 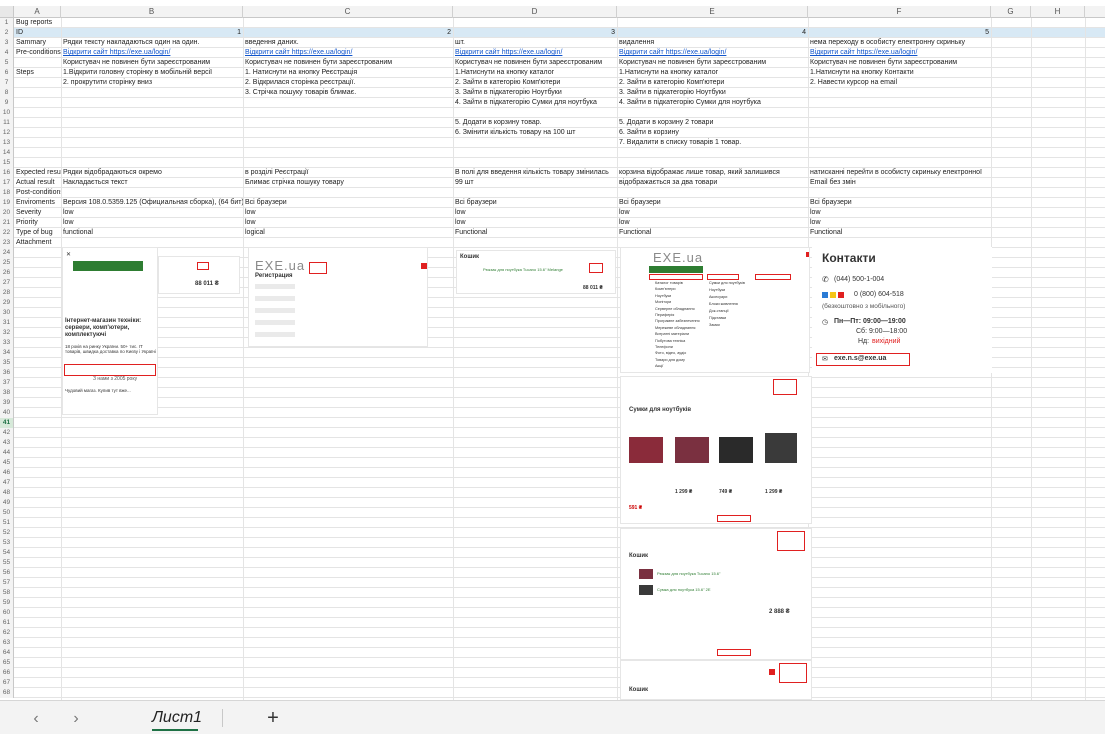 What do you see at coordinates (37, 33) in the screenshot?
I see `cell: ID` at bounding box center [37, 33].